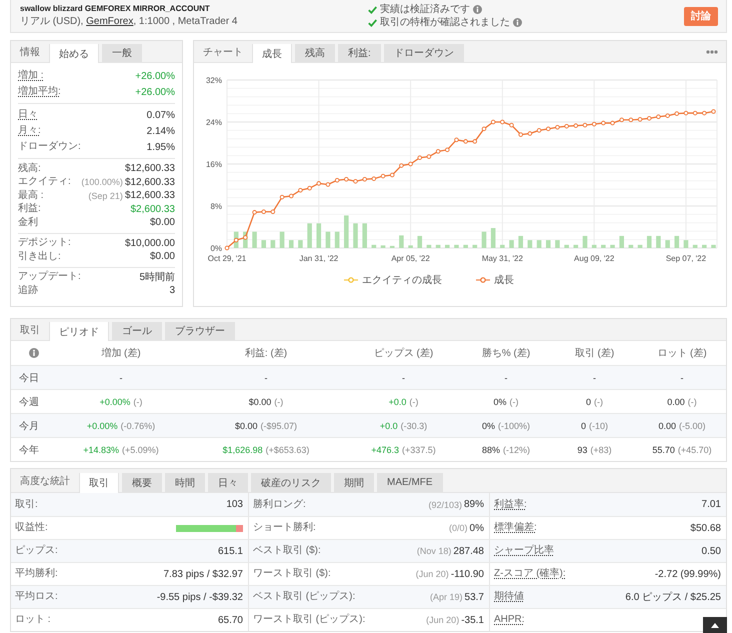  What do you see at coordinates (230, 620) in the screenshot?
I see `stat-value: 65.70` at bounding box center [230, 620].